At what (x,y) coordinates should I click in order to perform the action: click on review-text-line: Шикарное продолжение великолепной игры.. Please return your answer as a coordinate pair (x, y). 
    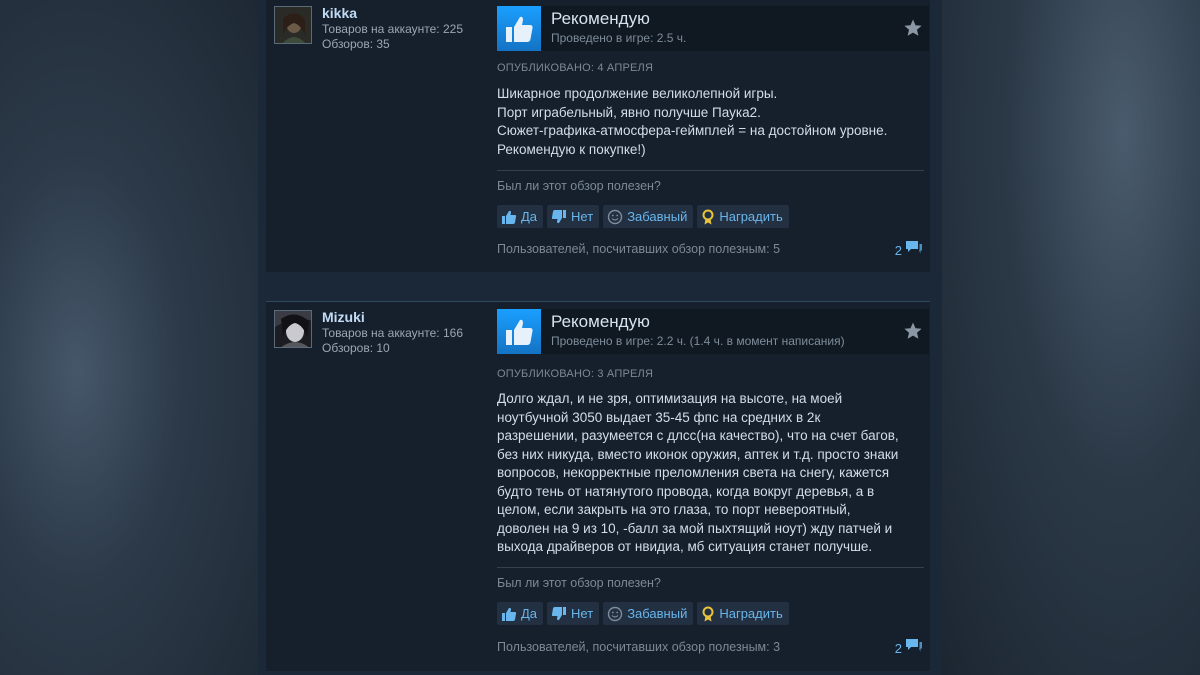
    Looking at the image, I should click on (637, 93).